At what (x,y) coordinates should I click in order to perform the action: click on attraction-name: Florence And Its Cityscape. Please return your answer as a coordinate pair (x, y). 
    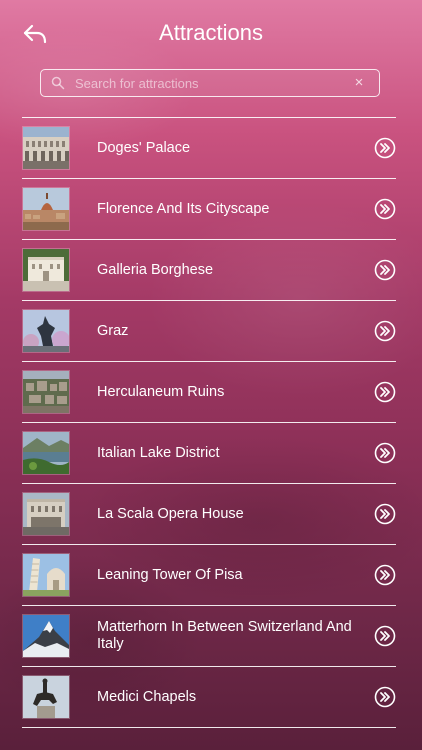
    Looking at the image, I should click on (183, 208).